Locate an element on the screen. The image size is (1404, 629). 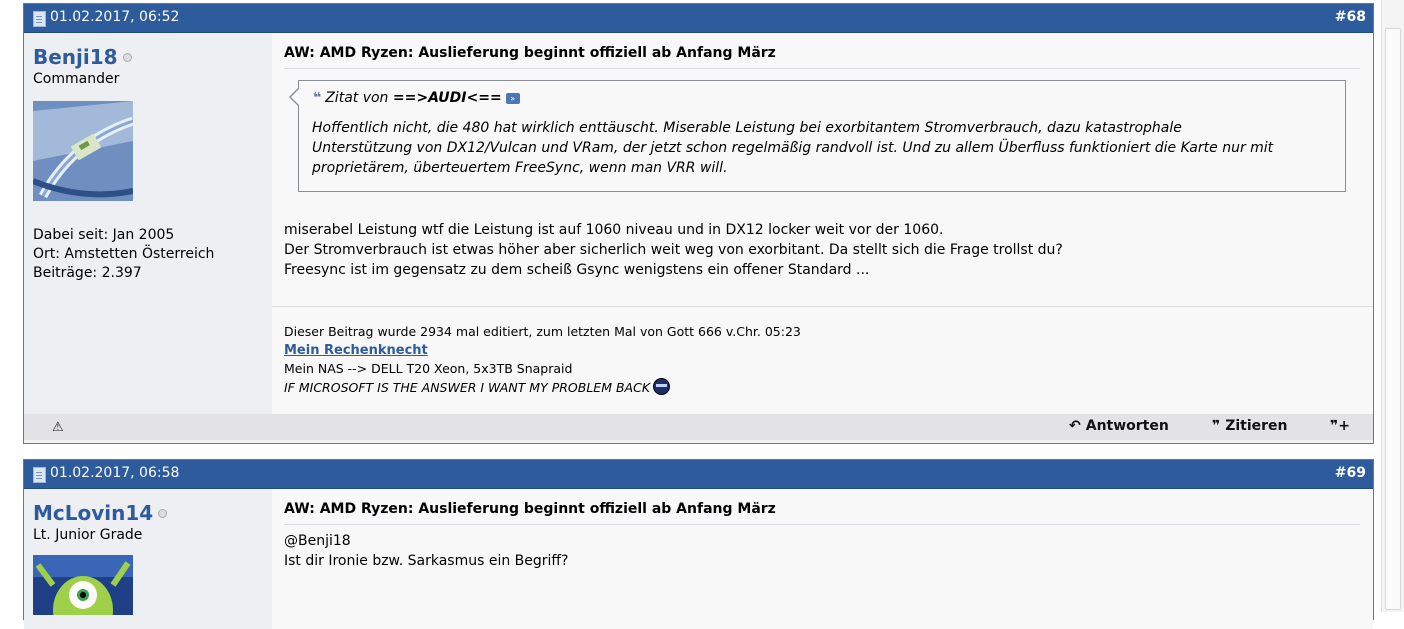
reply-button: ↶ Antworten is located at coordinates (1119, 426).